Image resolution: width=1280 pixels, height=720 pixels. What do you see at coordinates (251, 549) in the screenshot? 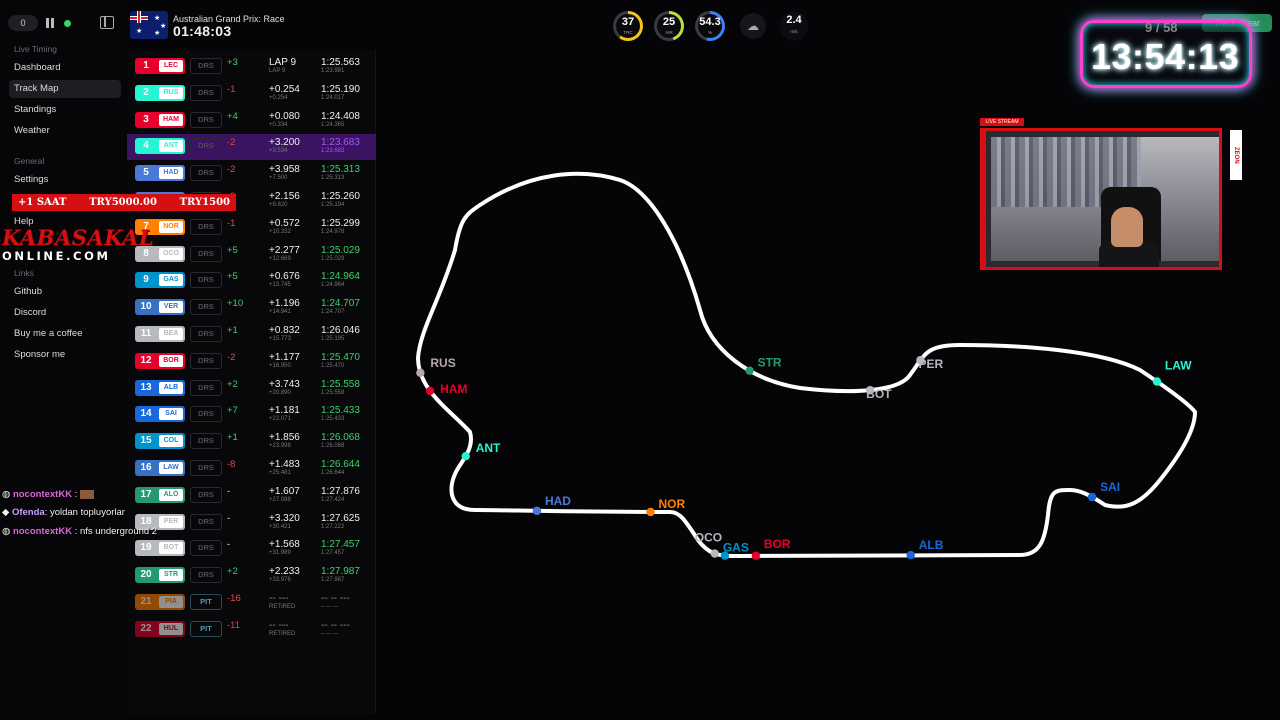
I see `table-row: 19 BOT DRS - +1.568 +31.989 1:27.457 1:27.457` at bounding box center [251, 549].